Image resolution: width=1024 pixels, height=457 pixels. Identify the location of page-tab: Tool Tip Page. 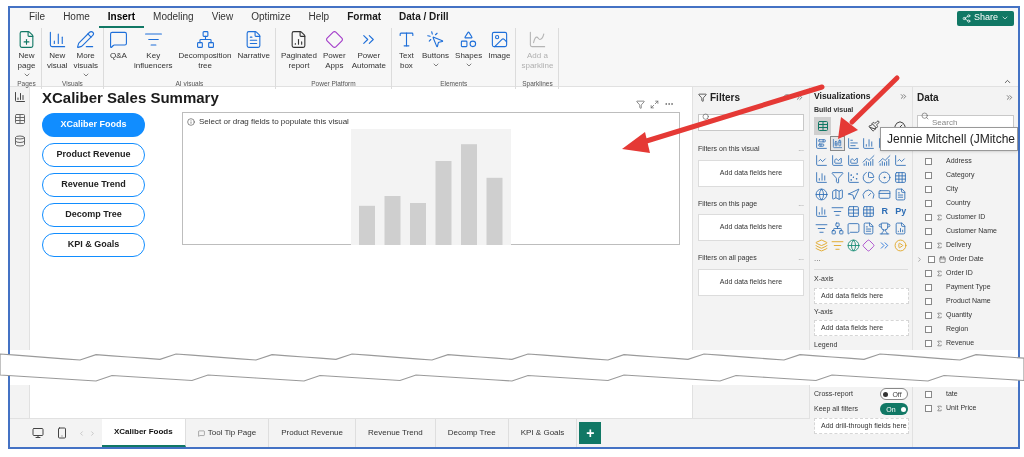
(227, 433).